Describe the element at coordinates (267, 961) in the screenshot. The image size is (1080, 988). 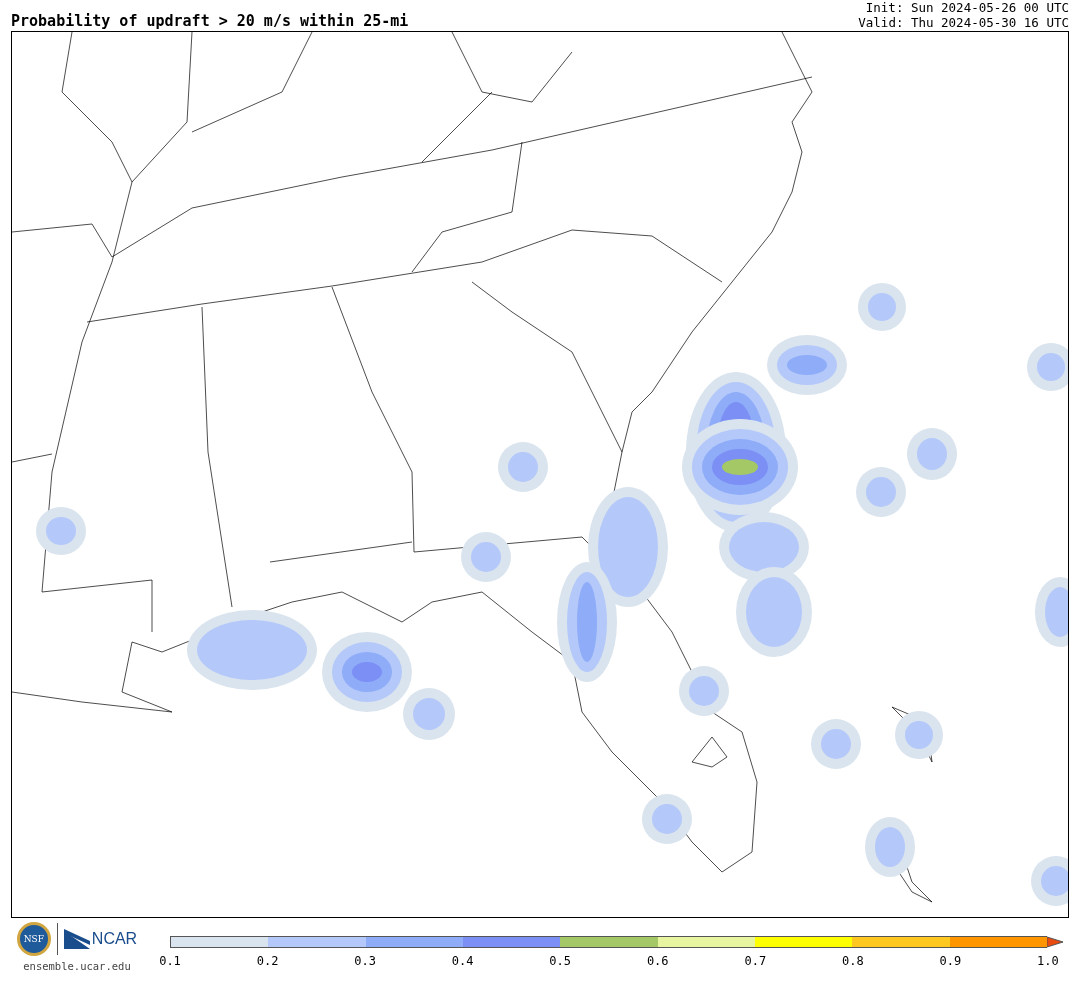
I see `tick-label: 0.2` at that location.